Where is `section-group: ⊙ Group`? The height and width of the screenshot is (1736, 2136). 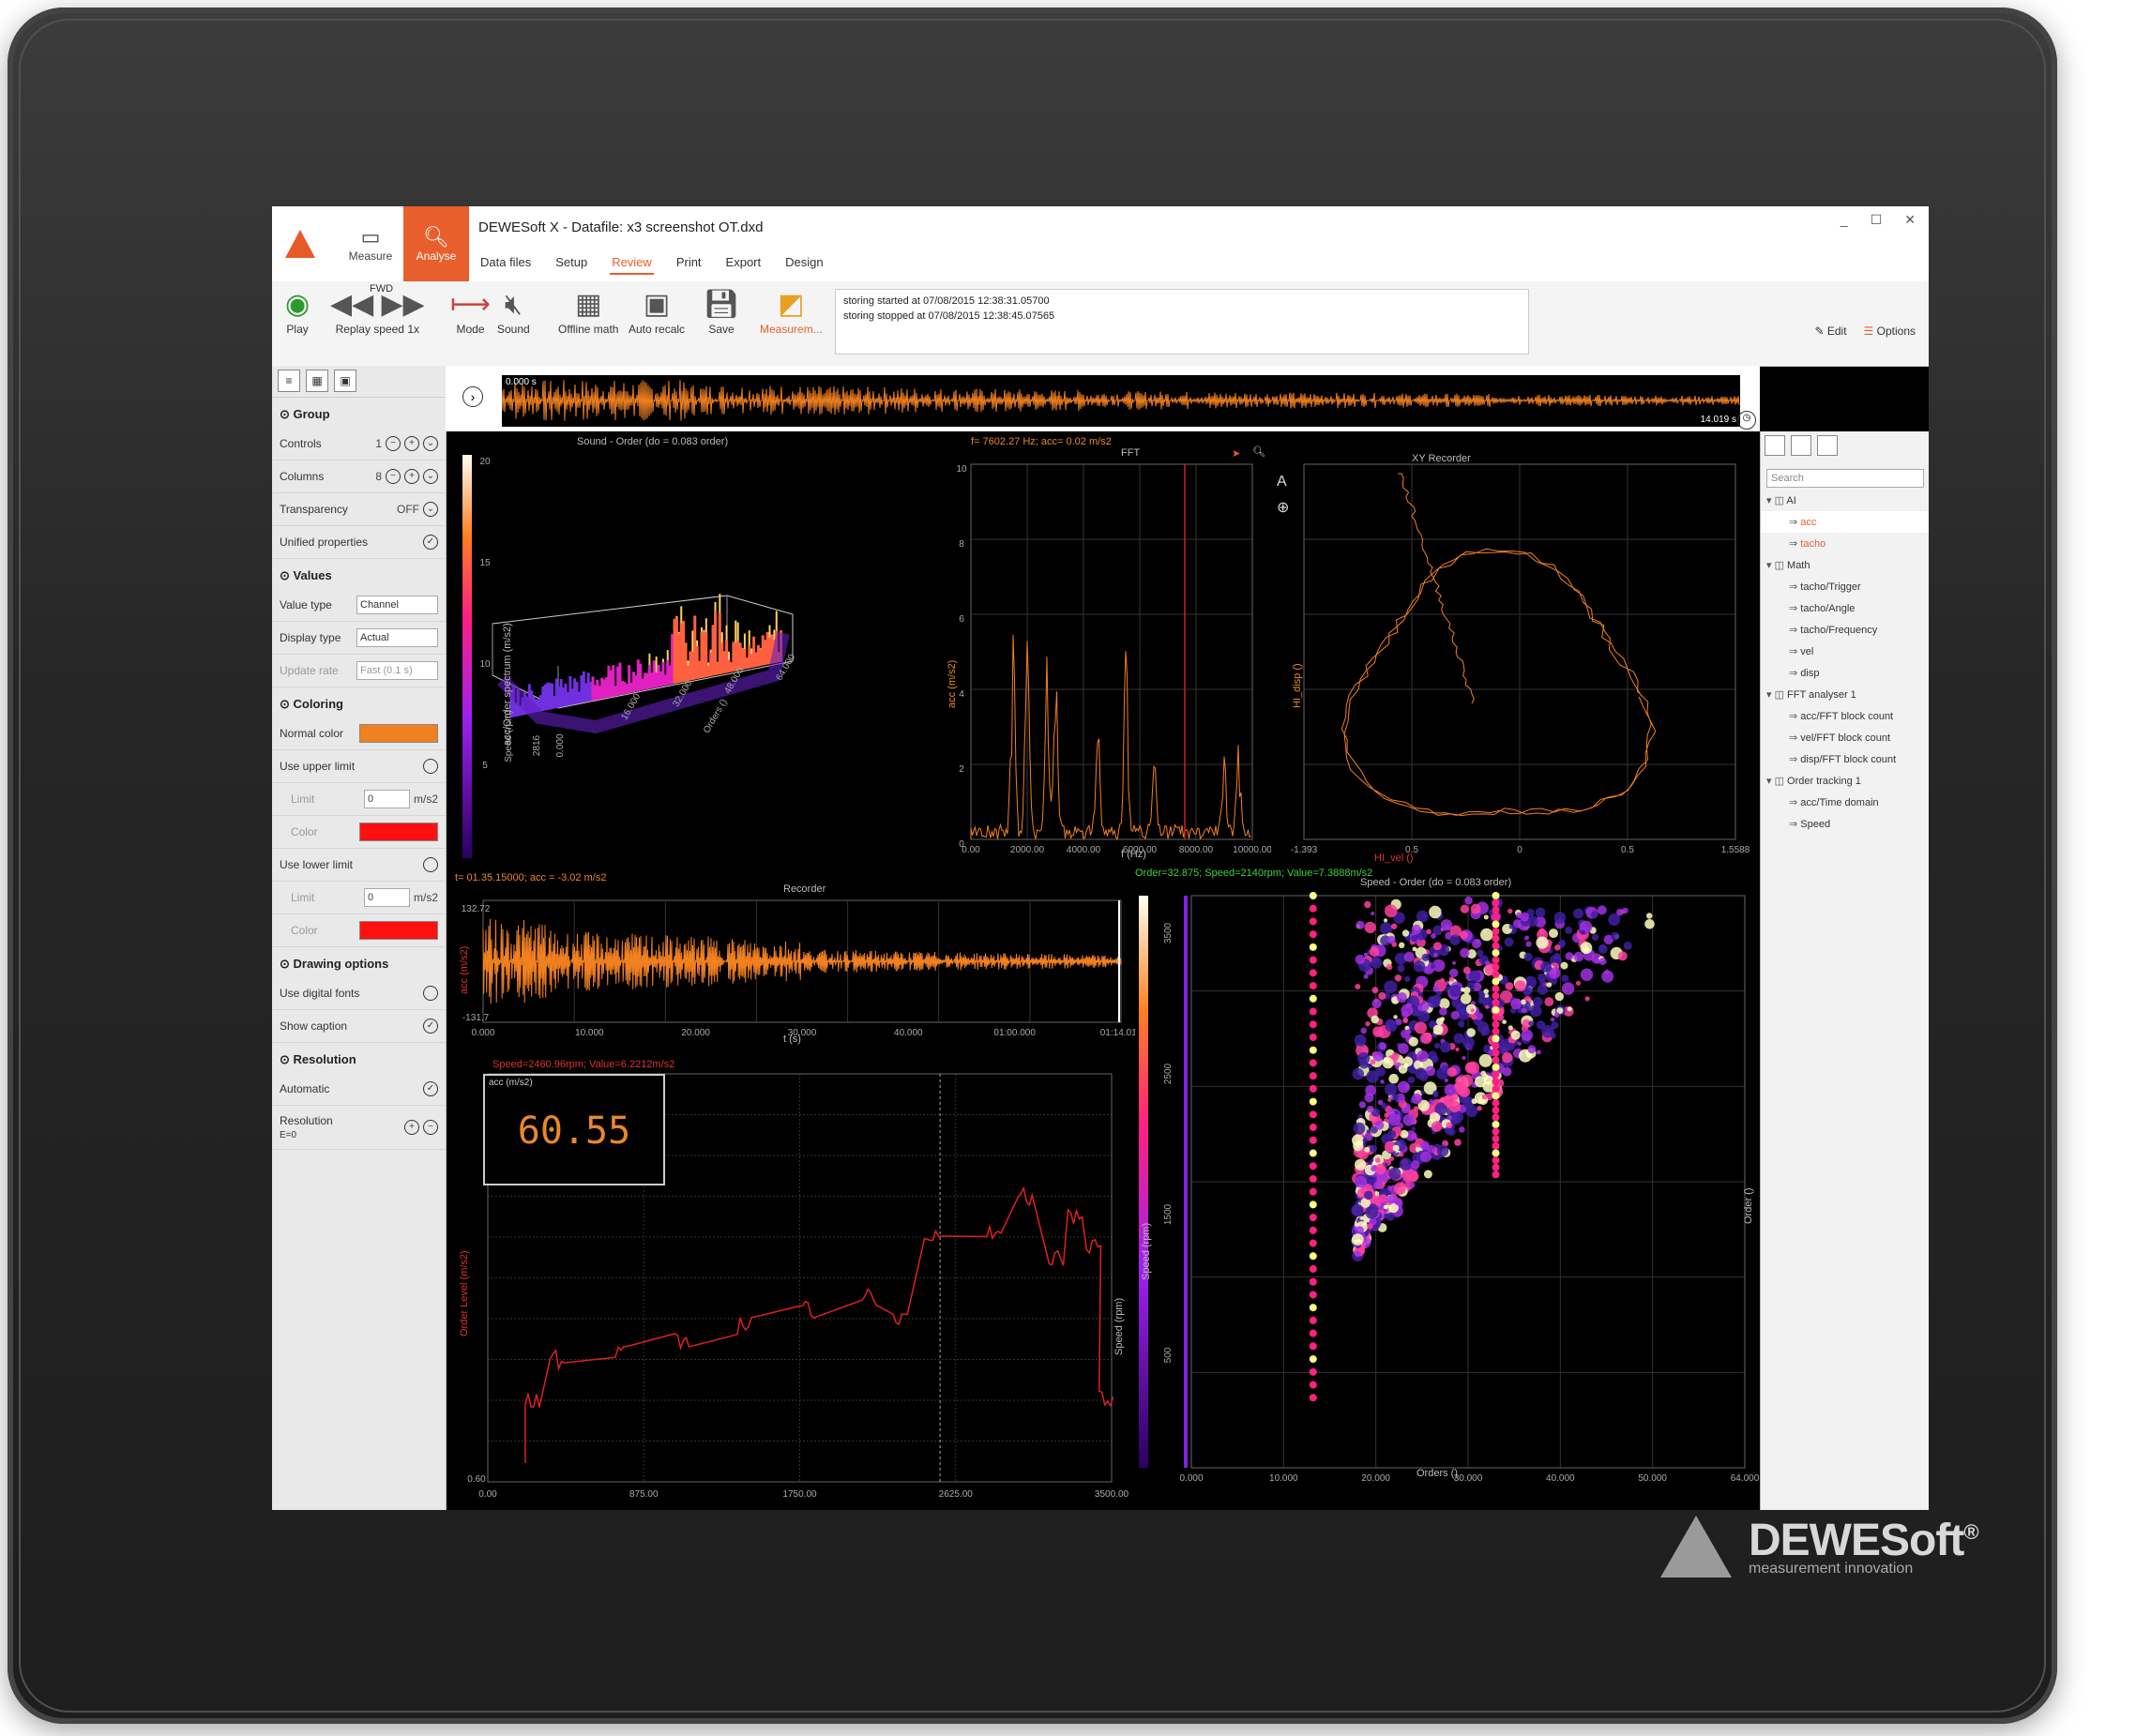 section-group: ⊙ Group is located at coordinates (359, 413).